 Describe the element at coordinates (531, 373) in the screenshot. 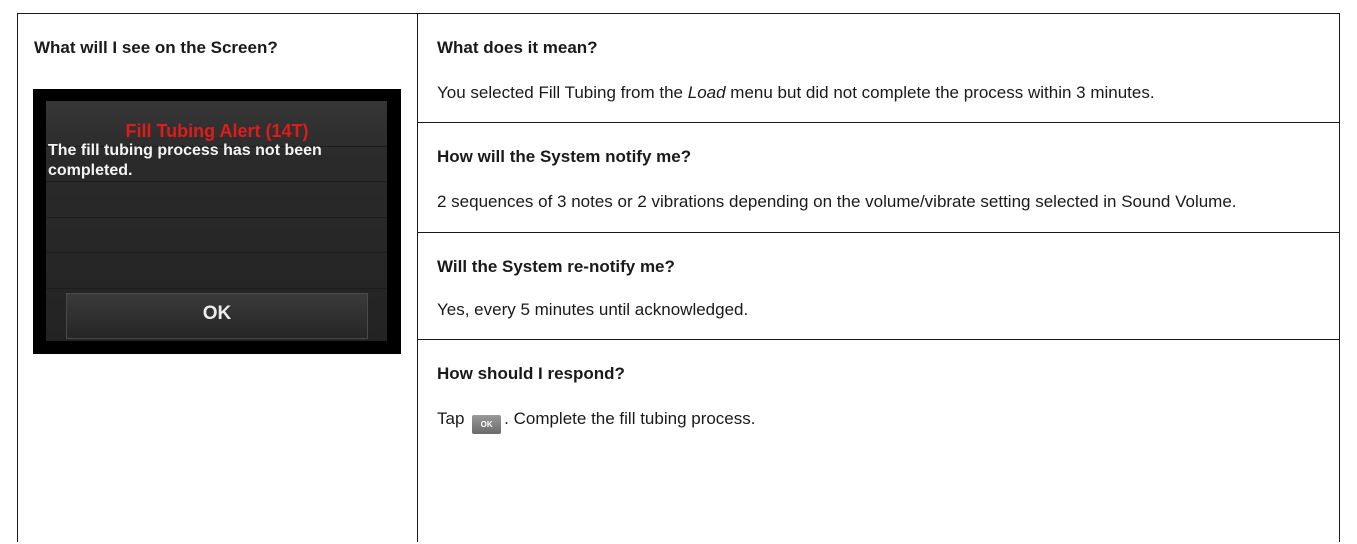

I see `section-heading: How should I respond?` at that location.